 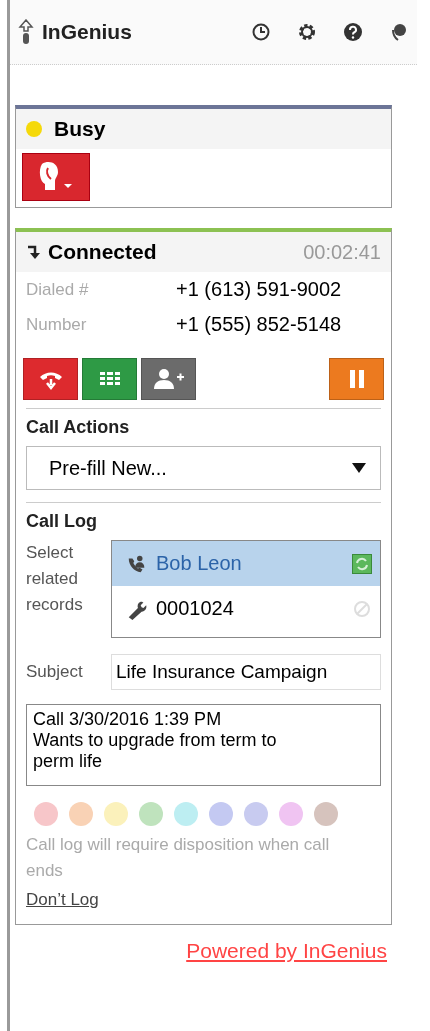 I want to click on hang-up-button, so click(x=50, y=379).